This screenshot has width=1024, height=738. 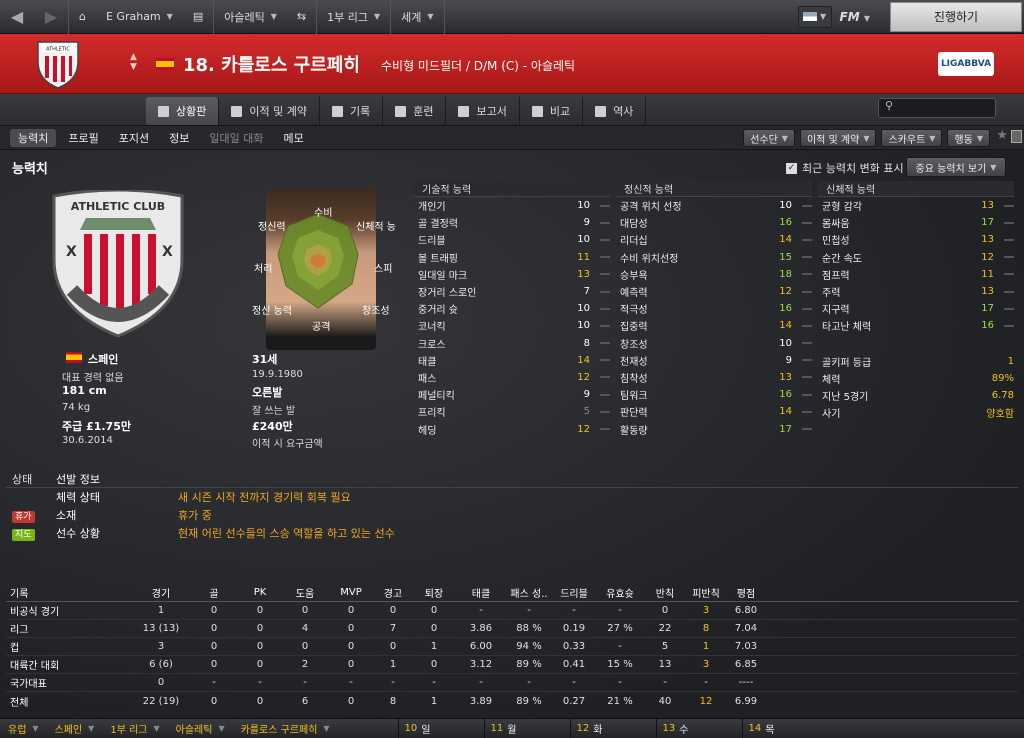 I want to click on stats-header-cell: 패스 성.., so click(x=529, y=592).